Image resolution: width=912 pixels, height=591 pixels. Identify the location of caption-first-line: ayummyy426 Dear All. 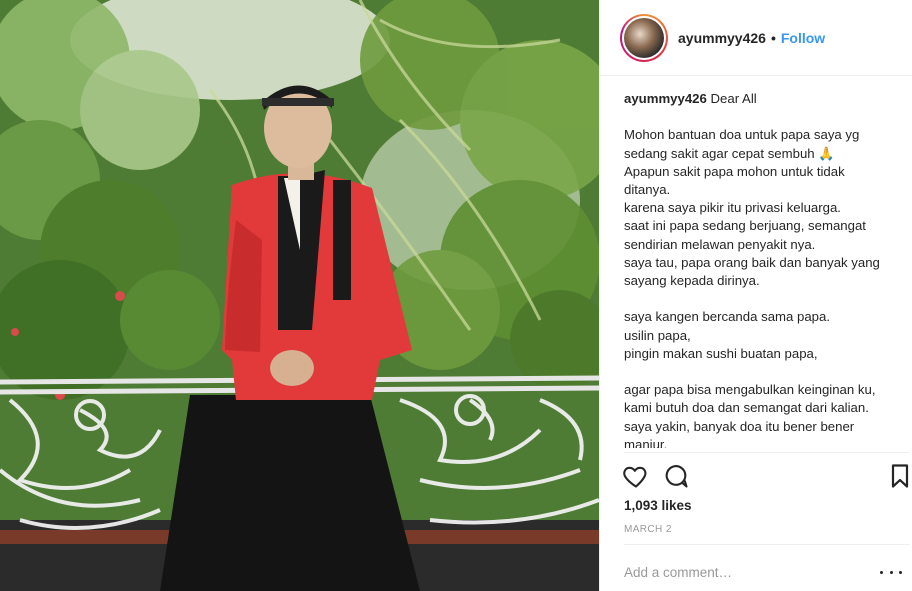
(760, 99).